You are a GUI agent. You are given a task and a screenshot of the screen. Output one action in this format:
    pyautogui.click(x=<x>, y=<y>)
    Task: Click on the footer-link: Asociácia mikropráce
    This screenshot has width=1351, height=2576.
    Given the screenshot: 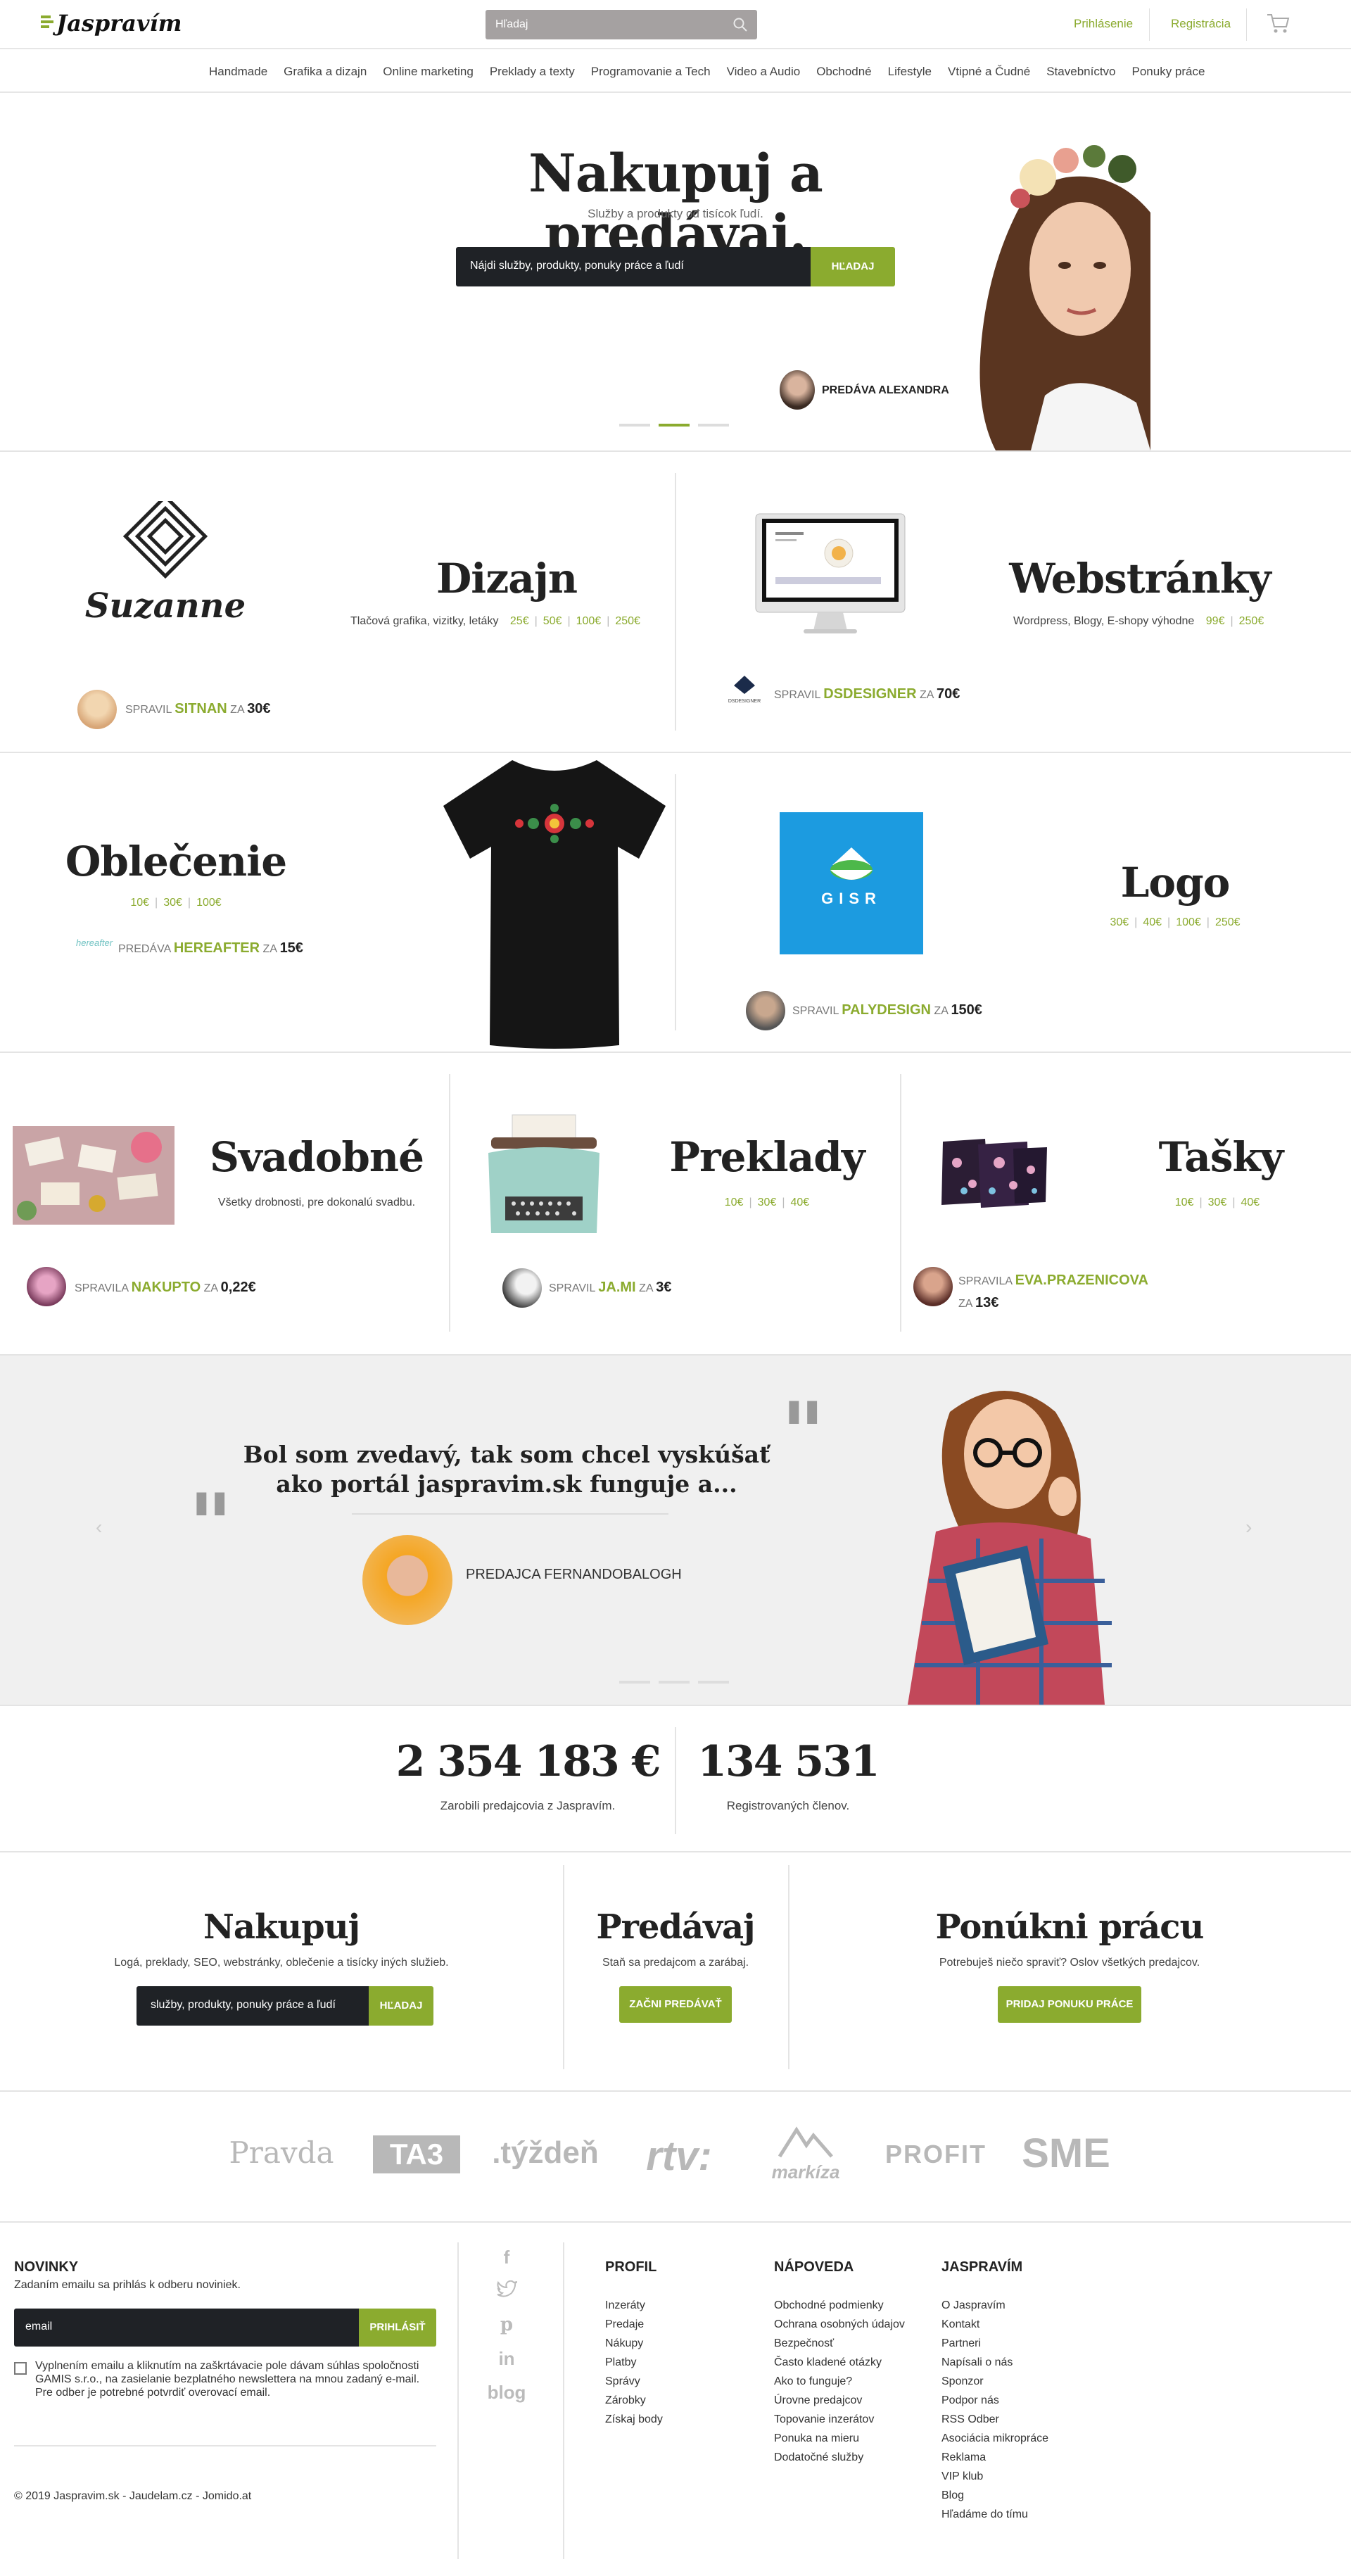 What is the action you would take?
    pyautogui.click(x=994, y=2438)
    